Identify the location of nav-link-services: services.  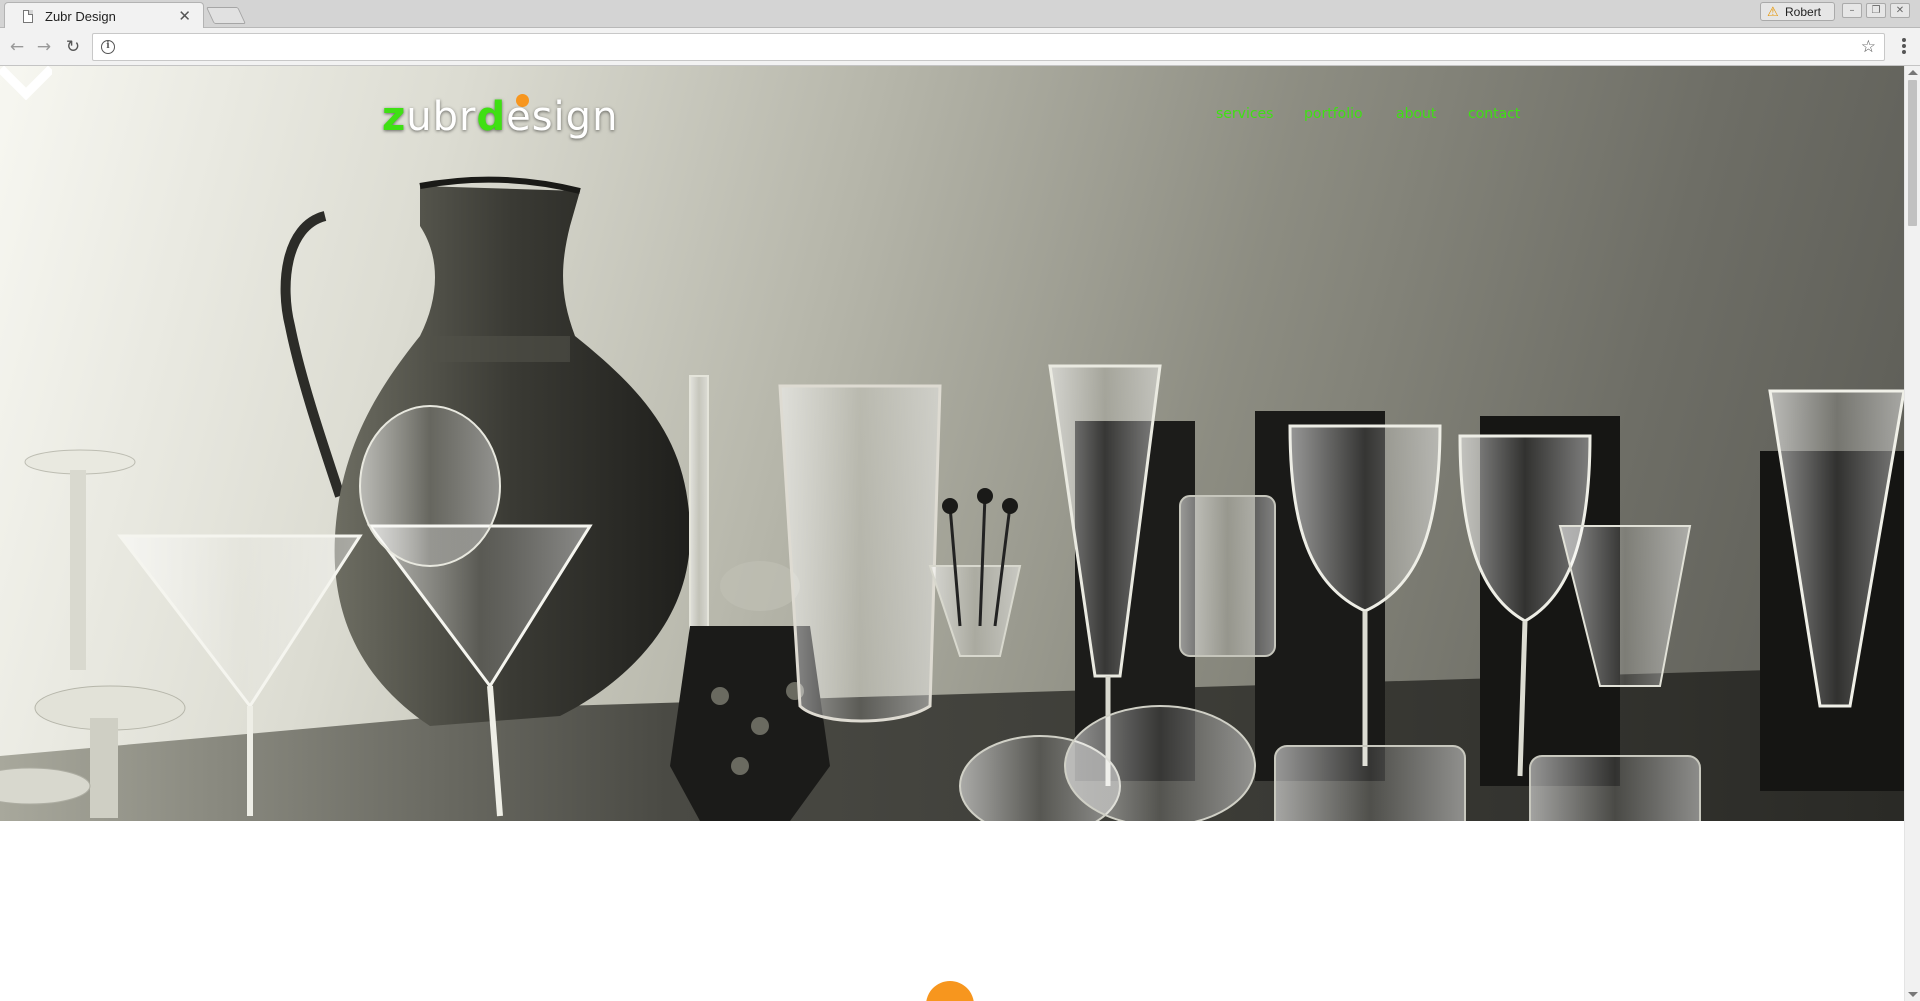
(1244, 114).